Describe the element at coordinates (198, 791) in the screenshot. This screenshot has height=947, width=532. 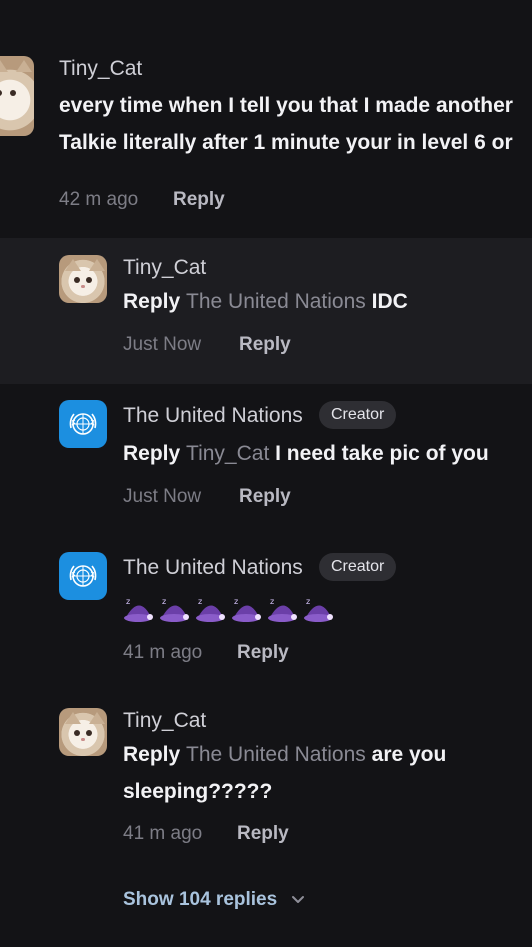
I see `comment-body: sleeping?????` at that location.